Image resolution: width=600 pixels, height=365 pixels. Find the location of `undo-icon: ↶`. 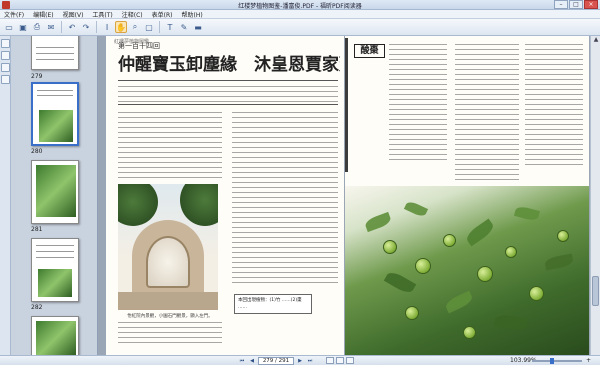

undo-icon: ↶ is located at coordinates (72, 27).